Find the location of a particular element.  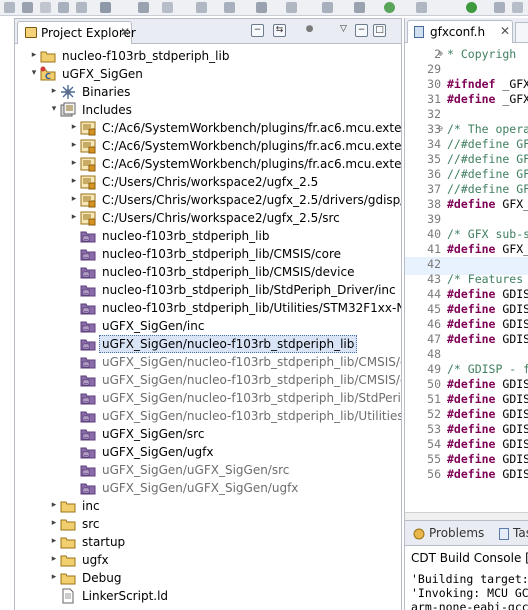

tree-item: uGFX_SigGen/uGFX_SigGen/src is located at coordinates (208, 470).